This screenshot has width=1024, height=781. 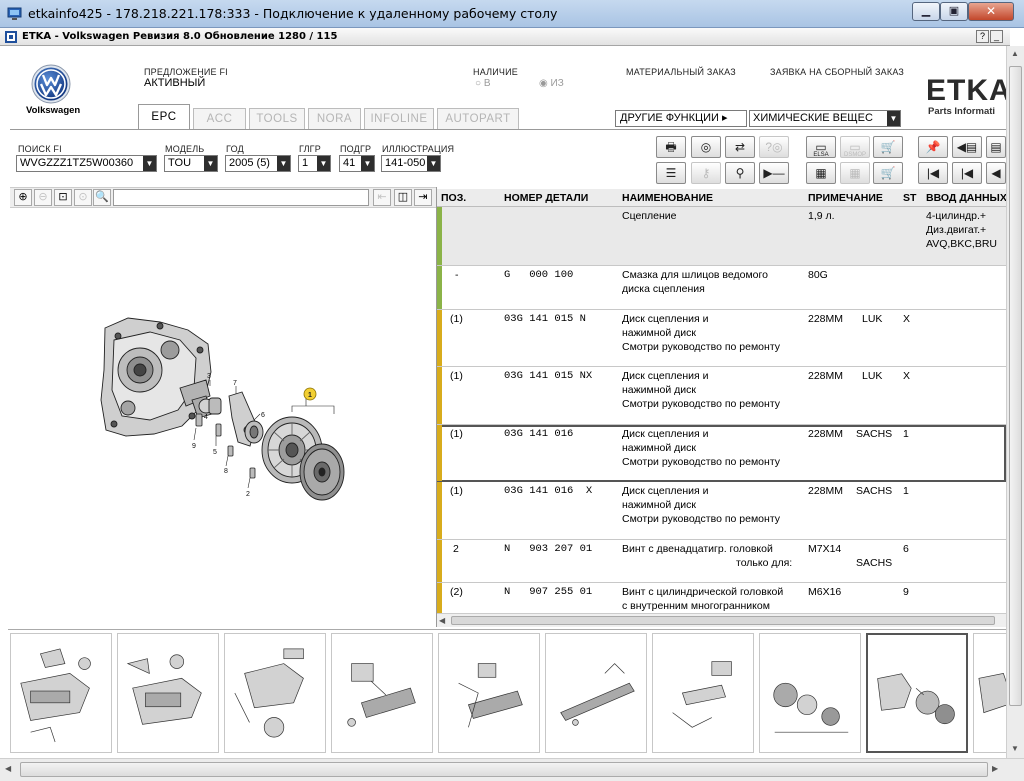 What do you see at coordinates (926, 11) in the screenshot?
I see `minimize-button: ▁` at bounding box center [926, 11].